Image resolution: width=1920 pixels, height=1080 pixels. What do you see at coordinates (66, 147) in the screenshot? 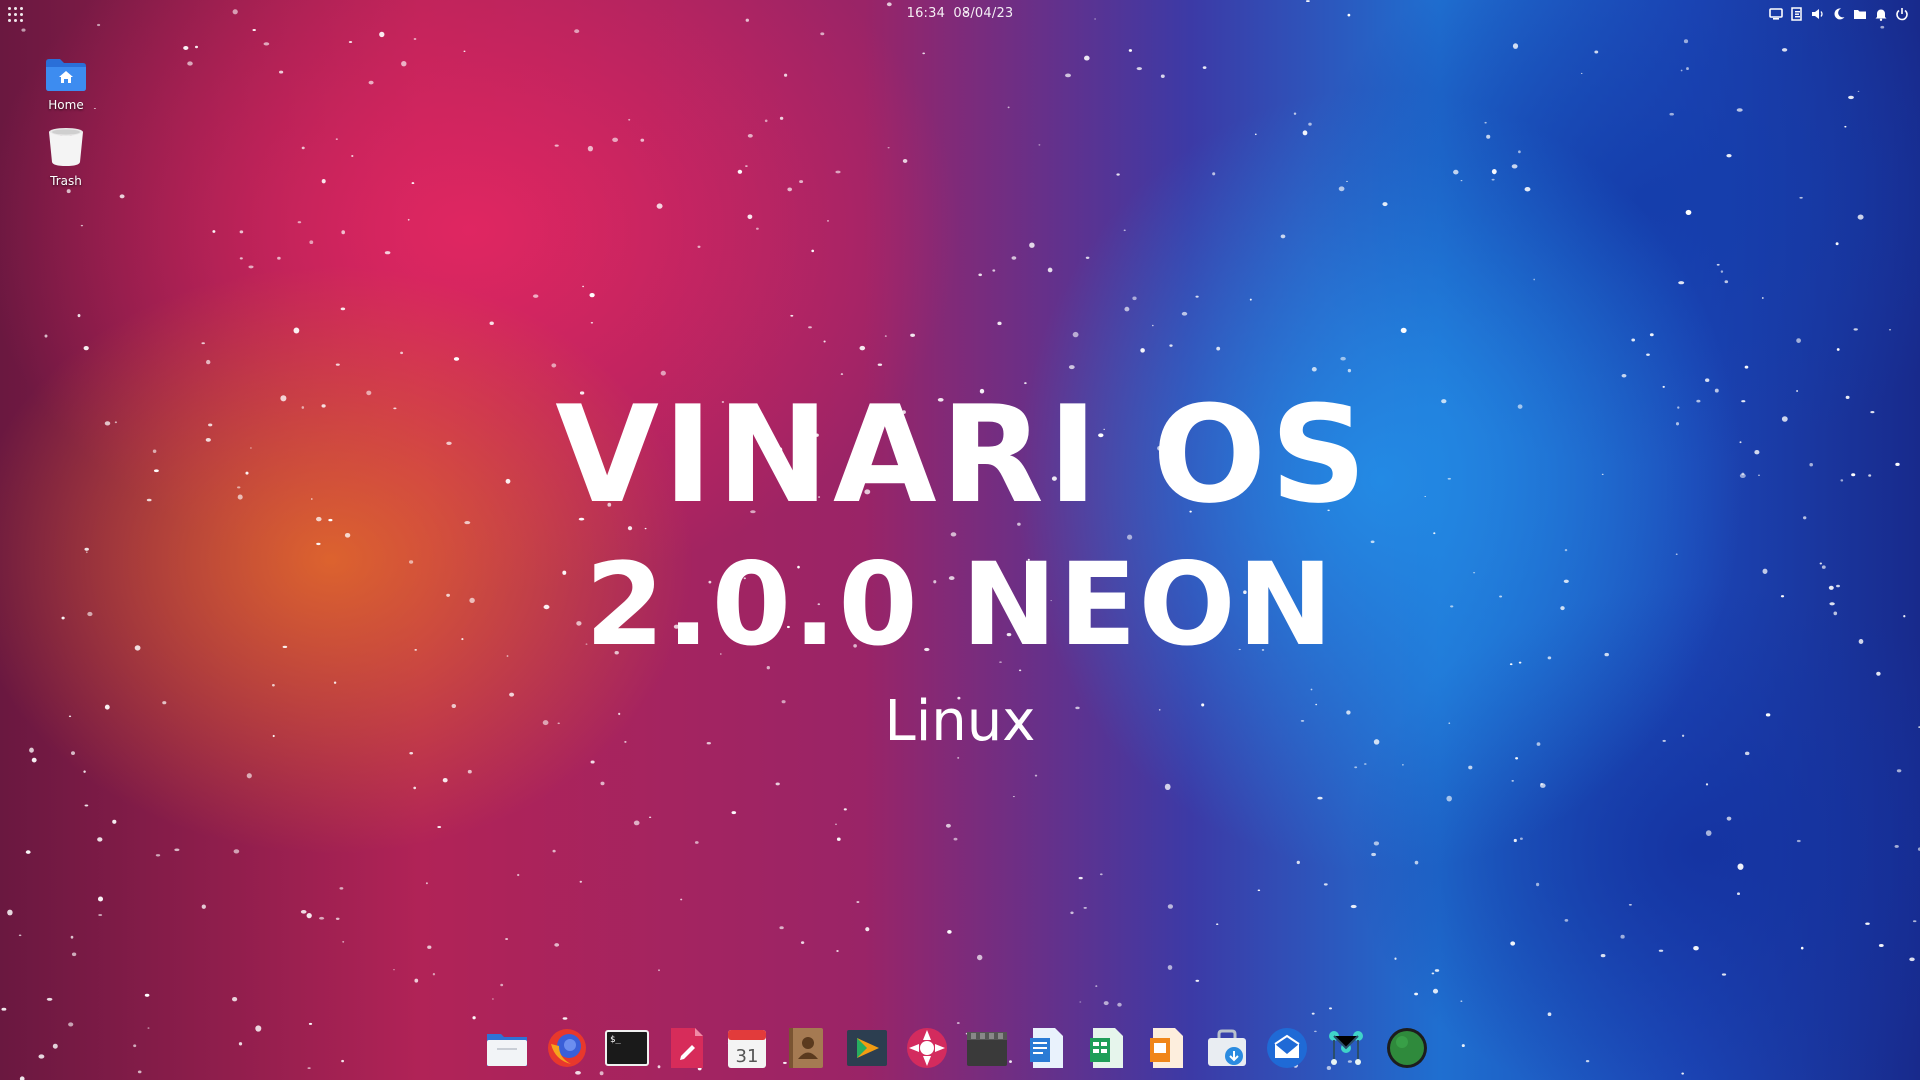
I see `trash-icon` at bounding box center [66, 147].